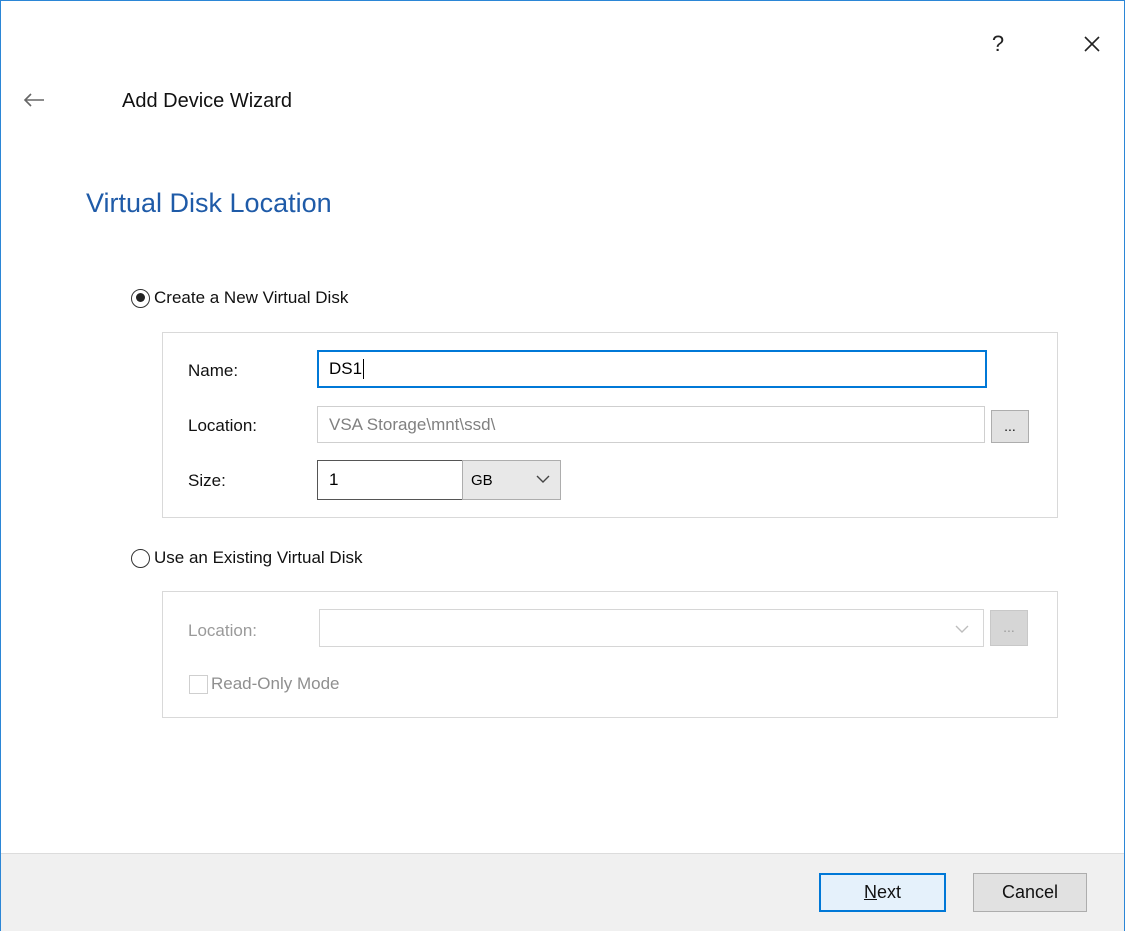  I want to click on read-only-mode-option: Read-Only Mode, so click(264, 684).